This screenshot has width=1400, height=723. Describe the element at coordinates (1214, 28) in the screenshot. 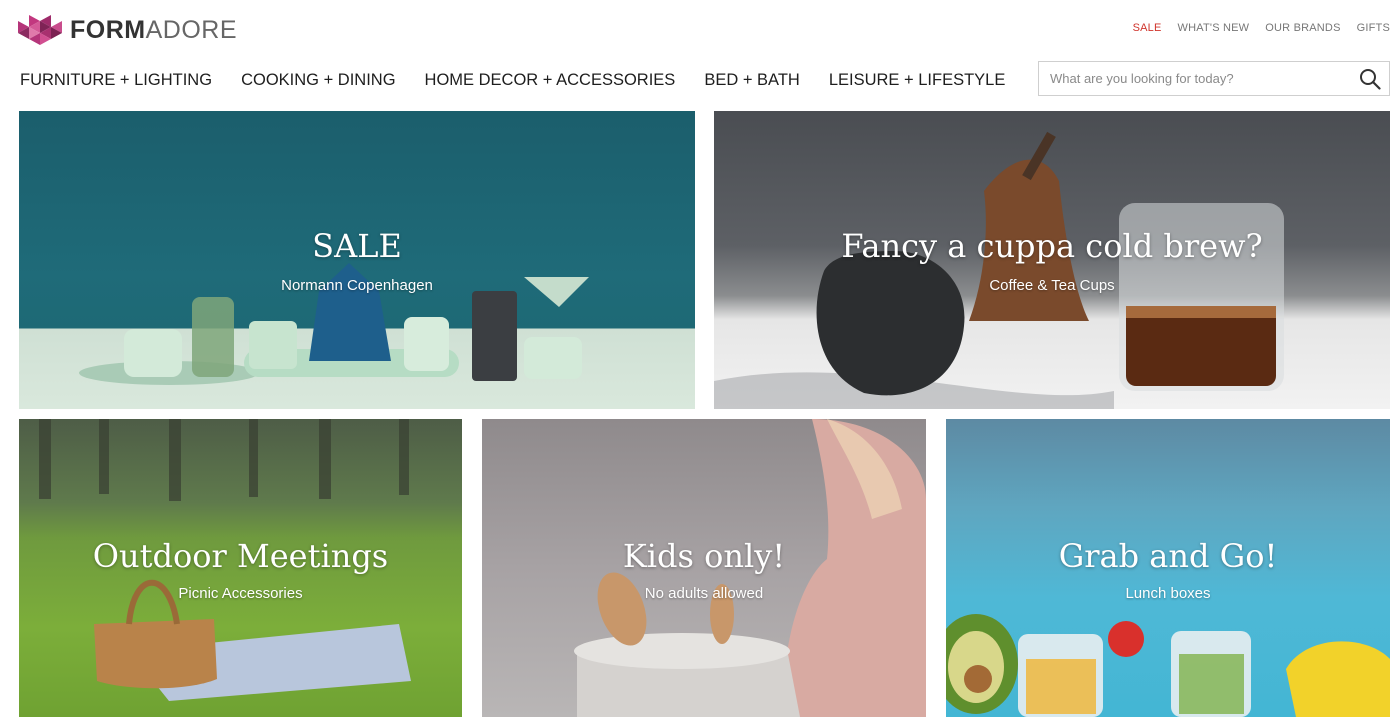

I see `top-link-whats-new: WHAT'S NEW` at that location.